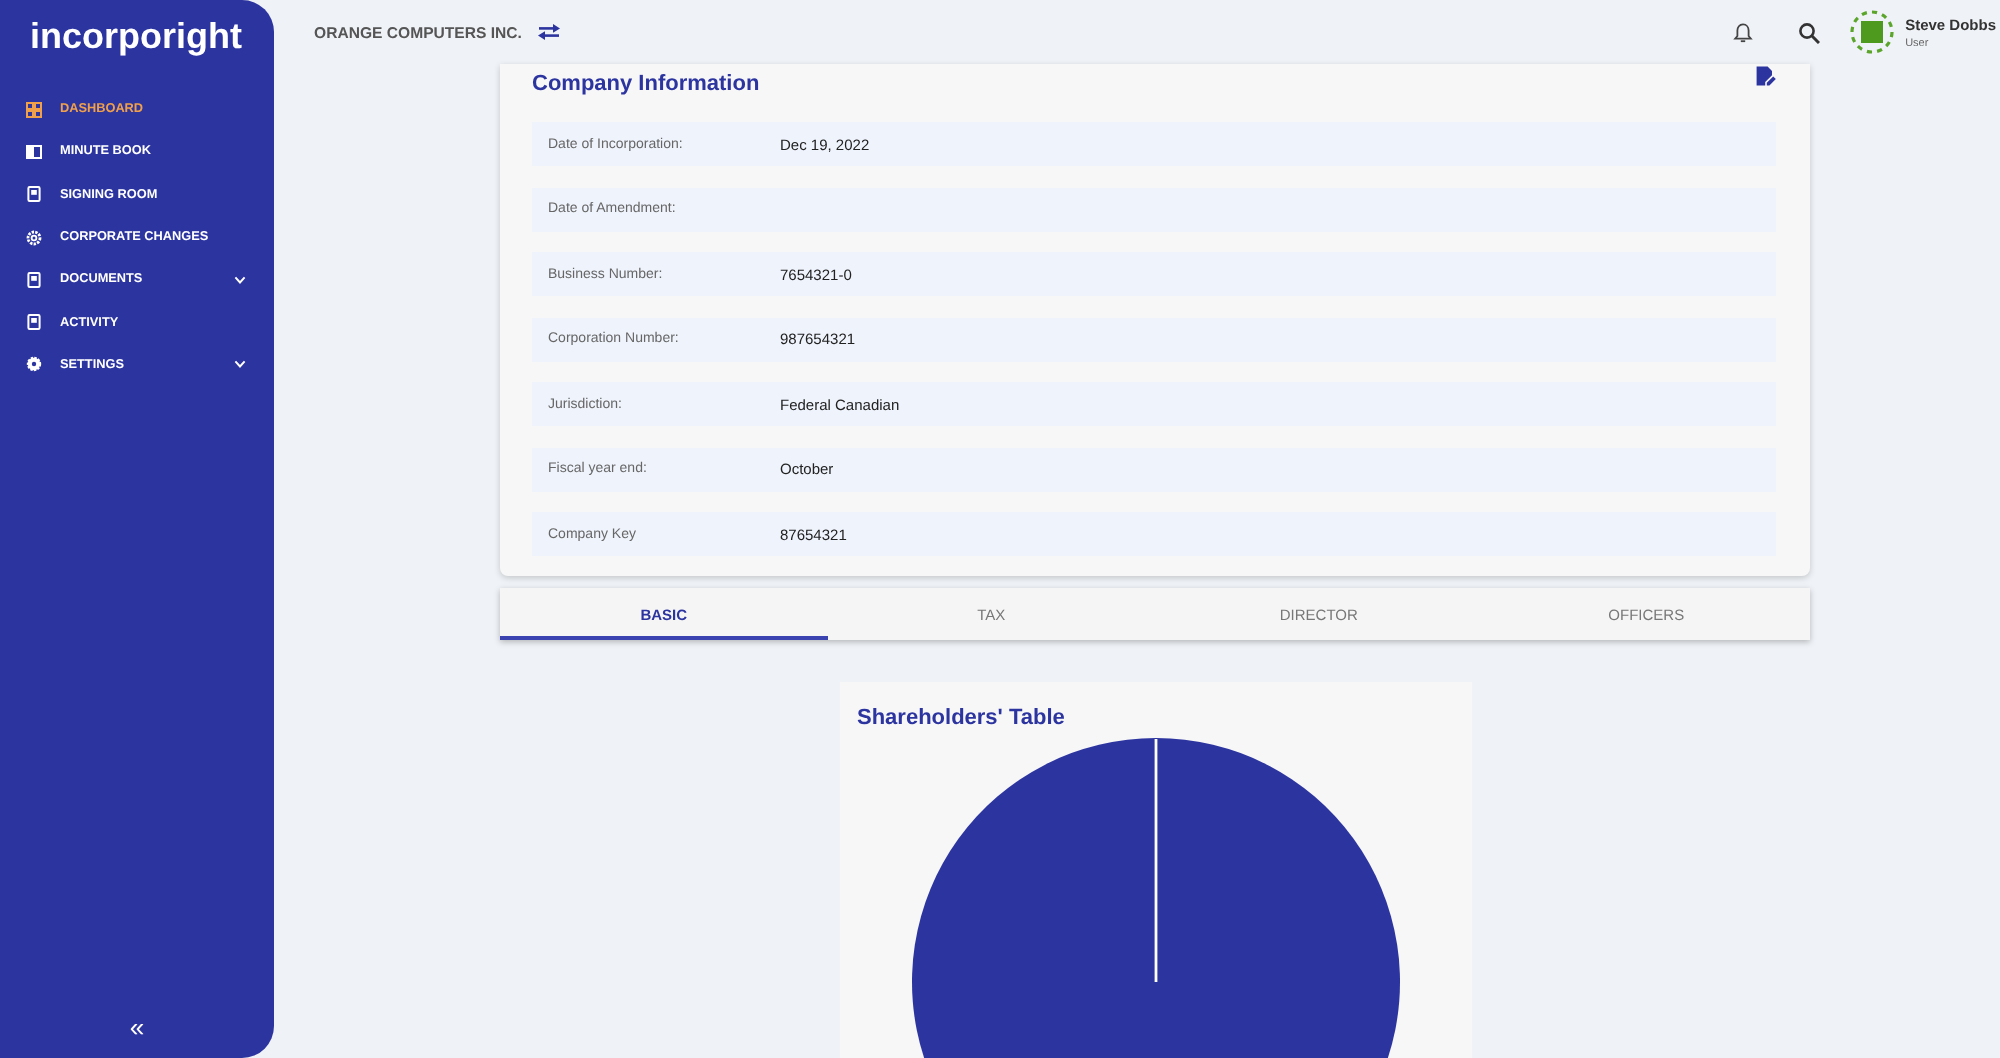 This screenshot has height=1058, width=2000. I want to click on chart-title: Shareholders' Table, so click(961, 719).